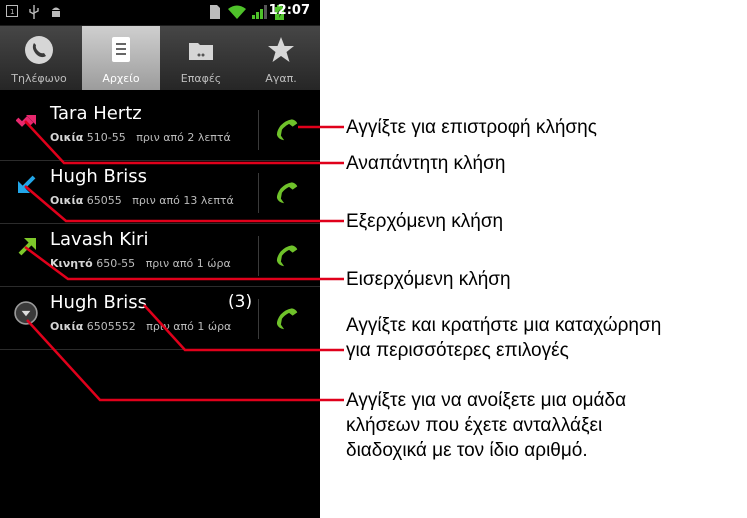 This screenshot has width=747, height=518. What do you see at coordinates (240, 302) in the screenshot?
I see `call-count: (3)` at bounding box center [240, 302].